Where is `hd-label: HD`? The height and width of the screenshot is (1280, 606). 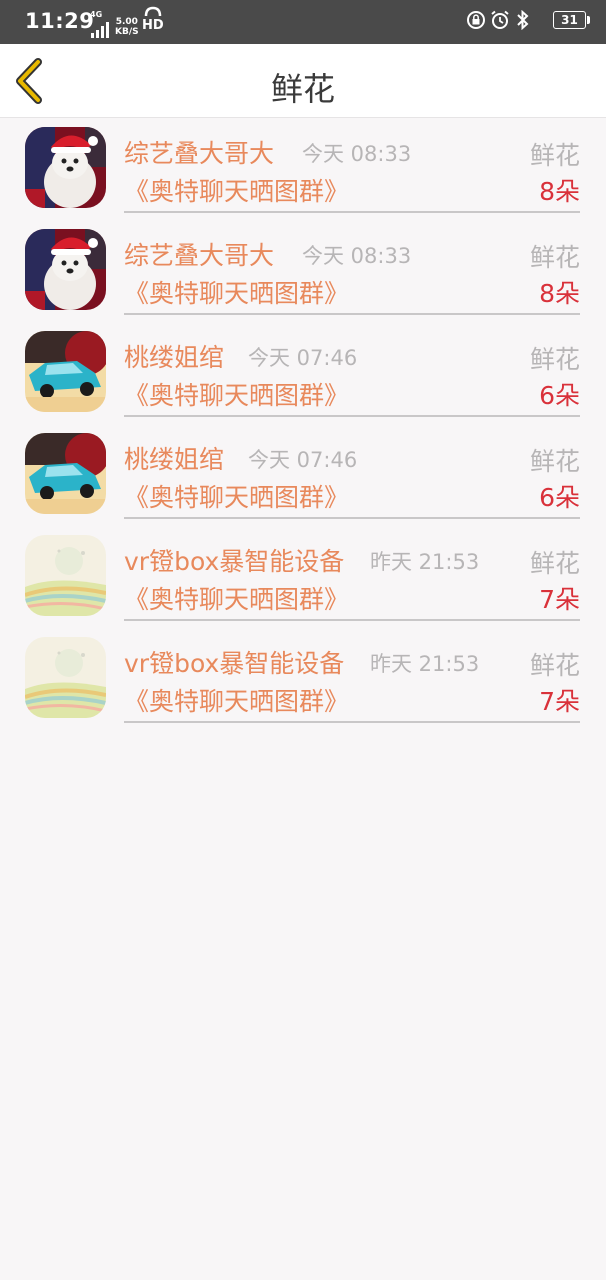
hd-label: HD is located at coordinates (153, 25).